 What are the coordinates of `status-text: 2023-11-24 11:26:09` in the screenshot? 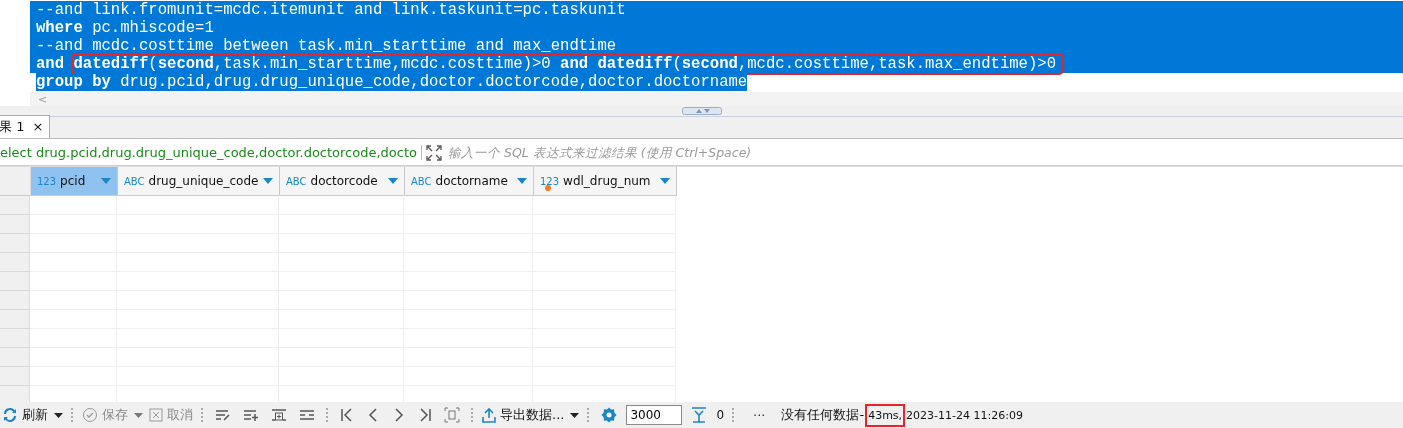 It's located at (964, 415).